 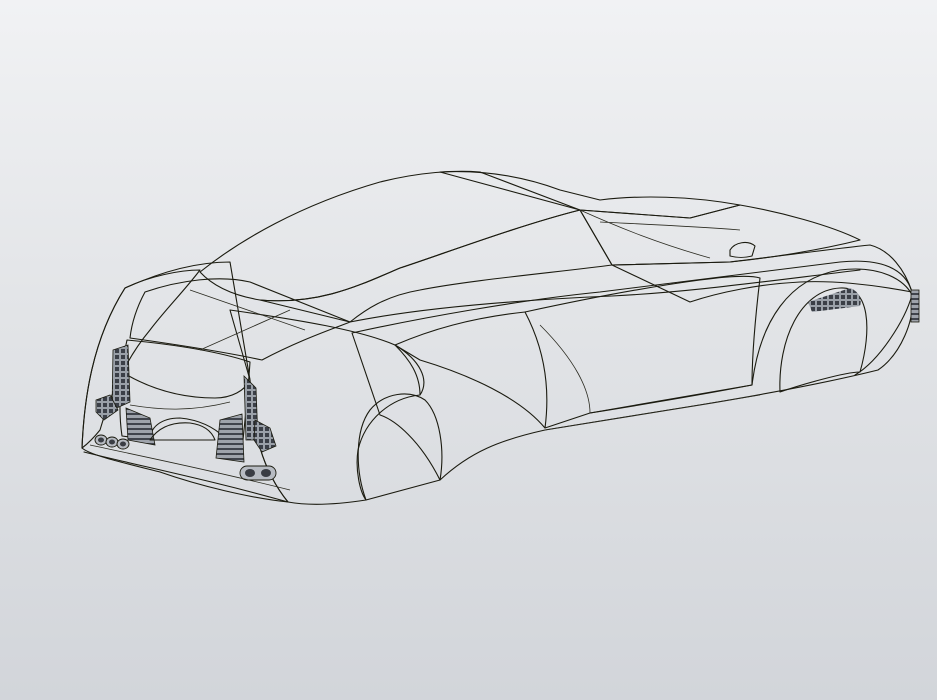 What do you see at coordinates (915, 306) in the screenshot?
I see `front-grille` at bounding box center [915, 306].